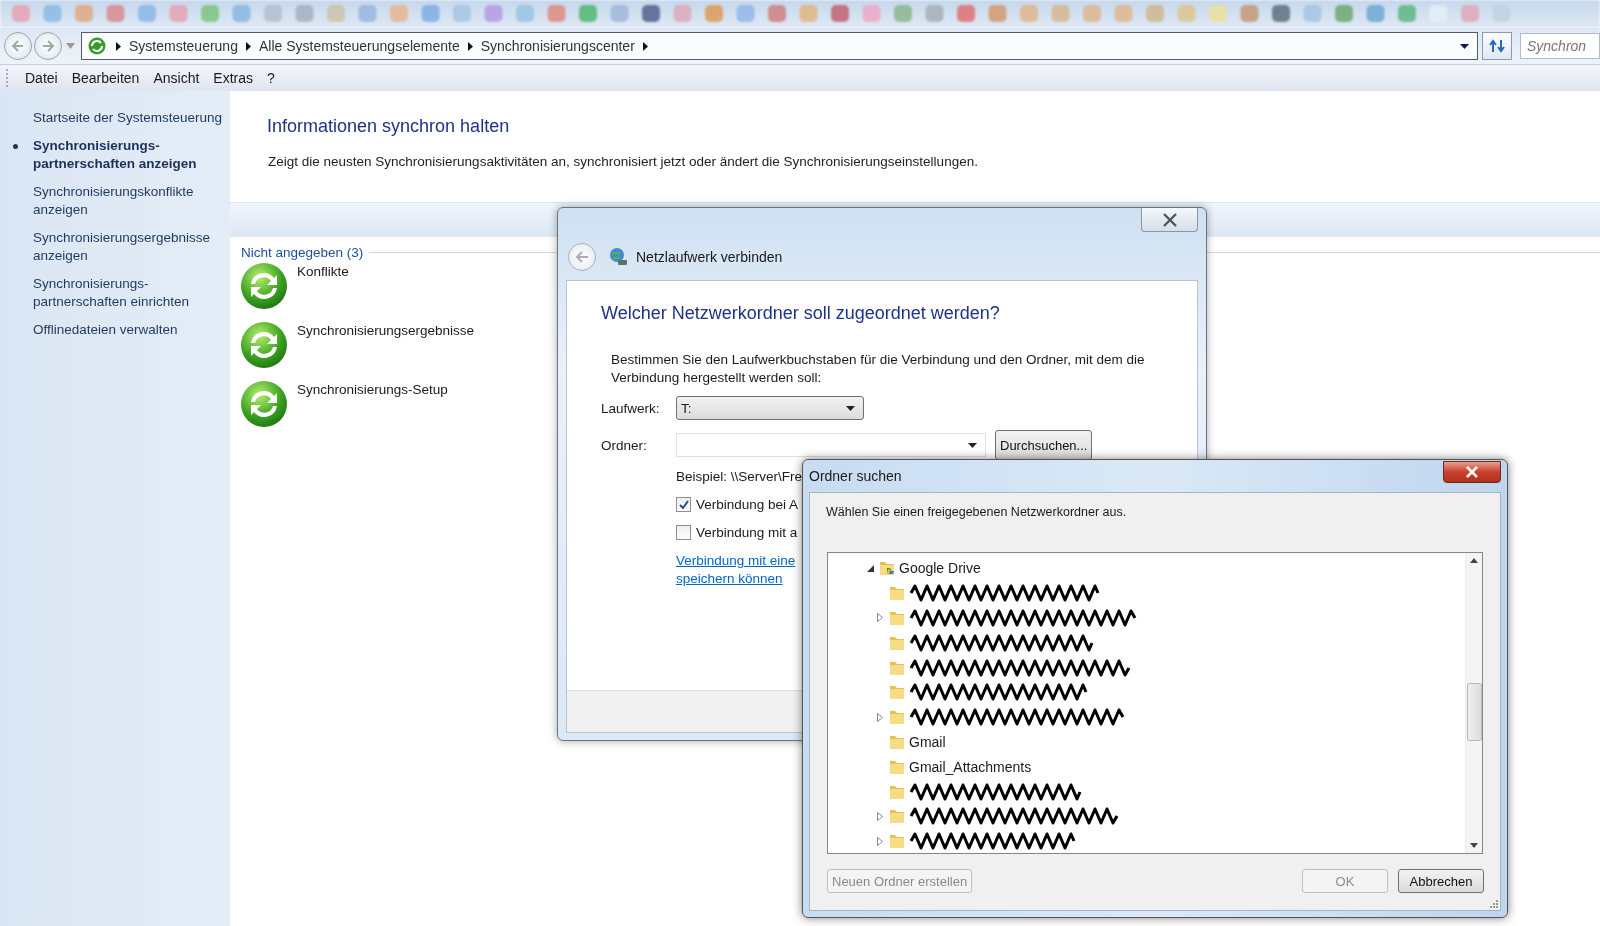  What do you see at coordinates (940, 568) in the screenshot?
I see `tree-item: Google Drive` at bounding box center [940, 568].